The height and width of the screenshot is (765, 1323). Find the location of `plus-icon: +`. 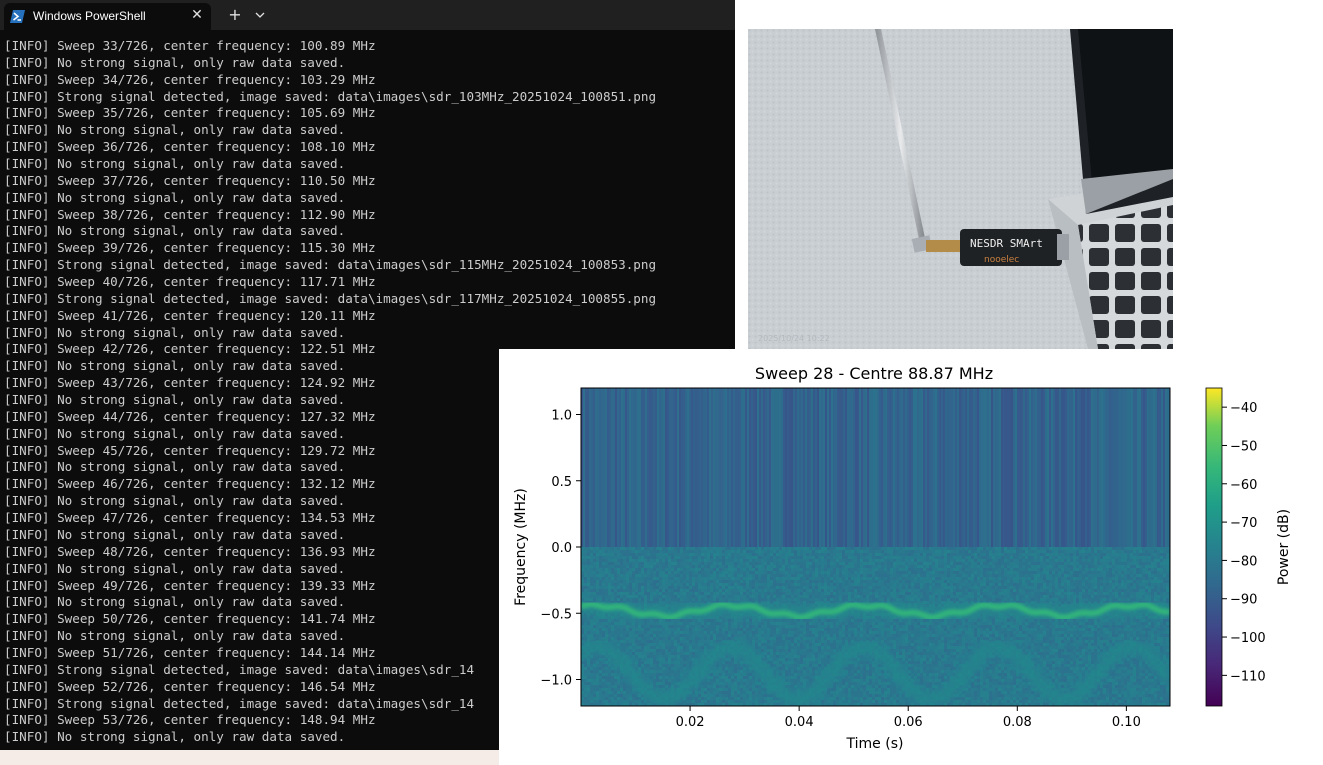

plus-icon: + is located at coordinates (235, 15).